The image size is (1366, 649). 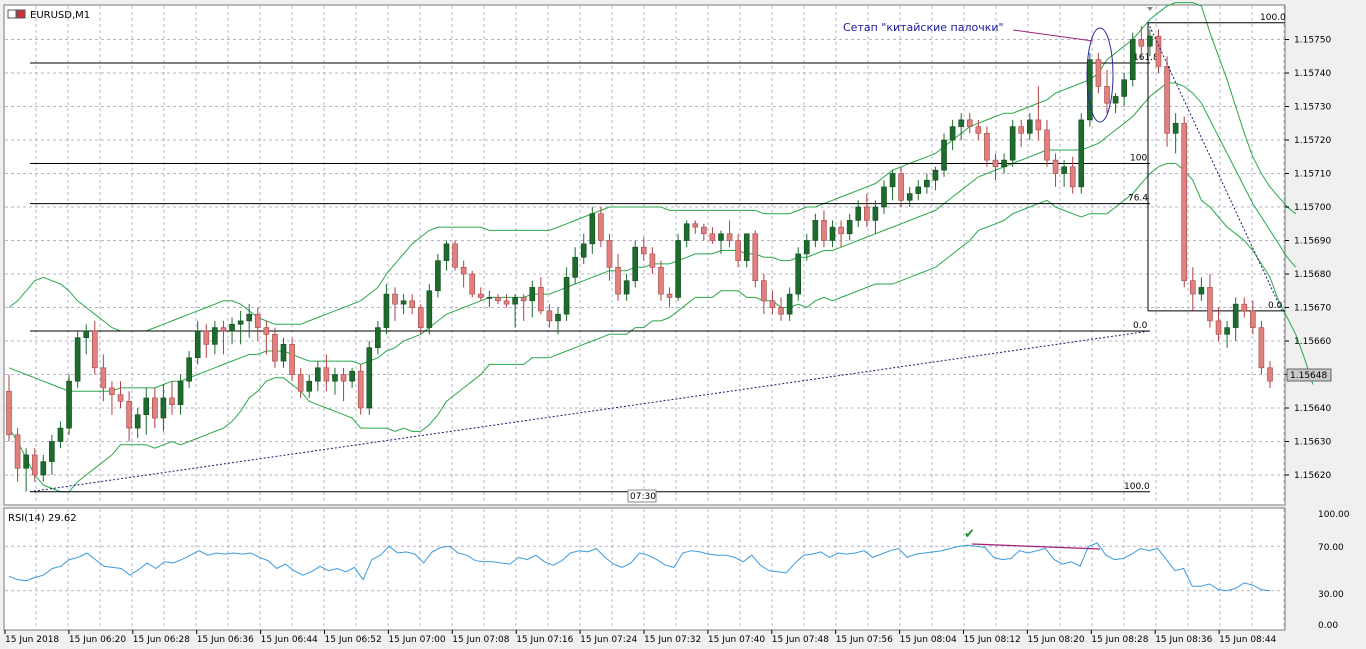 What do you see at coordinates (923, 27) in the screenshot?
I see `setup-annotation: Сетап "китайские палочки"` at bounding box center [923, 27].